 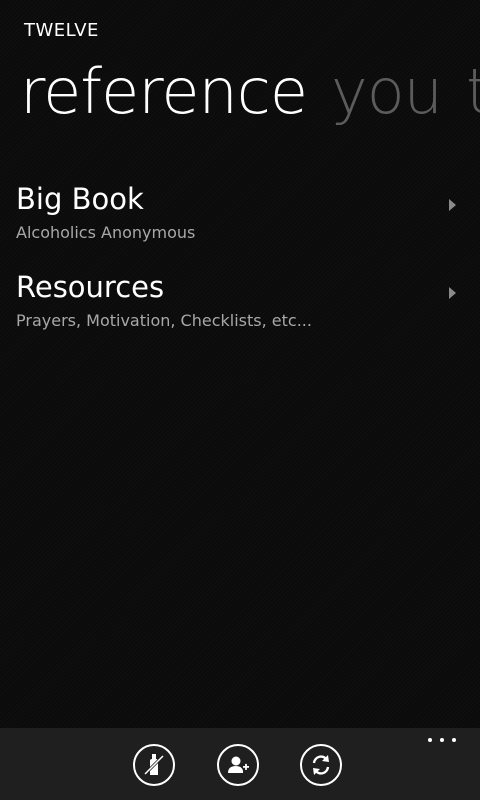 I want to click on sync-button, so click(x=321, y=765).